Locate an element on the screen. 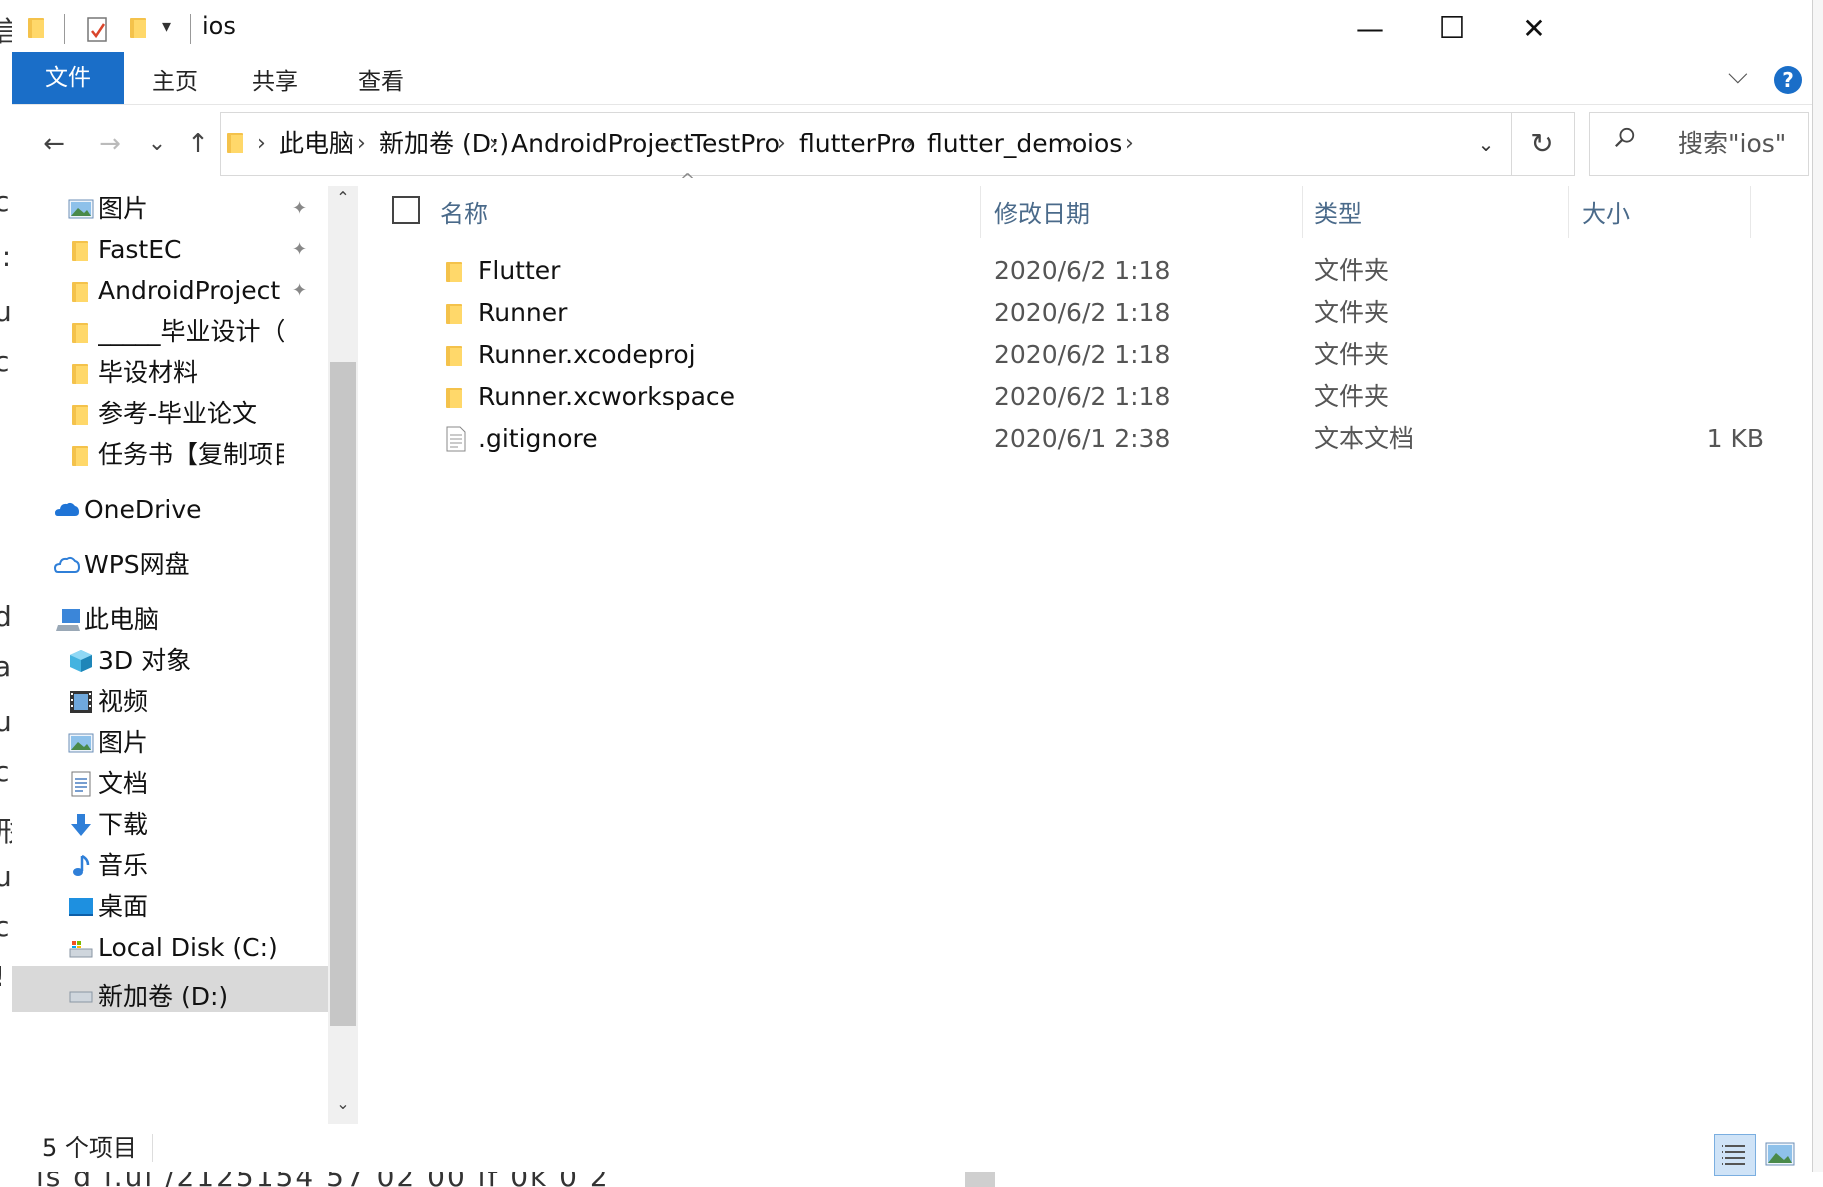 The width and height of the screenshot is (1823, 1187). folder-icon is located at coordinates (83, 455).